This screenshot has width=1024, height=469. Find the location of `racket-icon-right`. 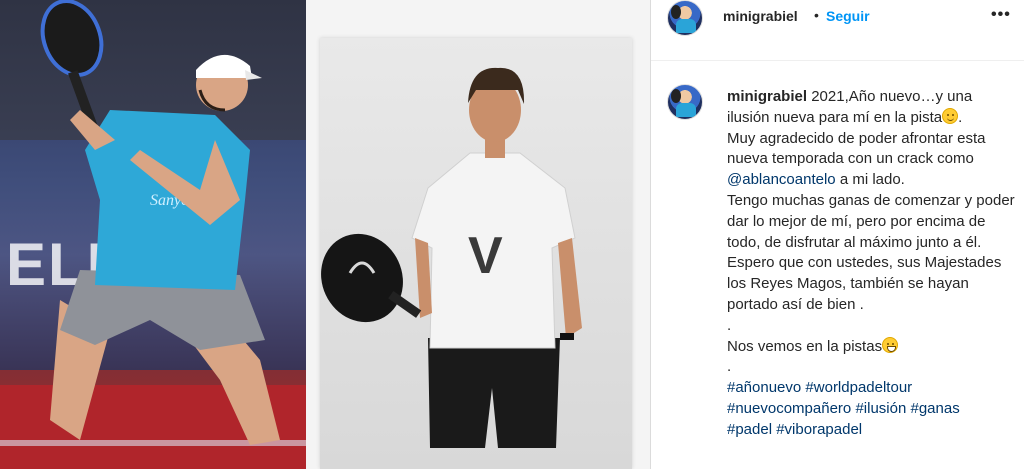

racket-icon-right is located at coordinates (371, 278).